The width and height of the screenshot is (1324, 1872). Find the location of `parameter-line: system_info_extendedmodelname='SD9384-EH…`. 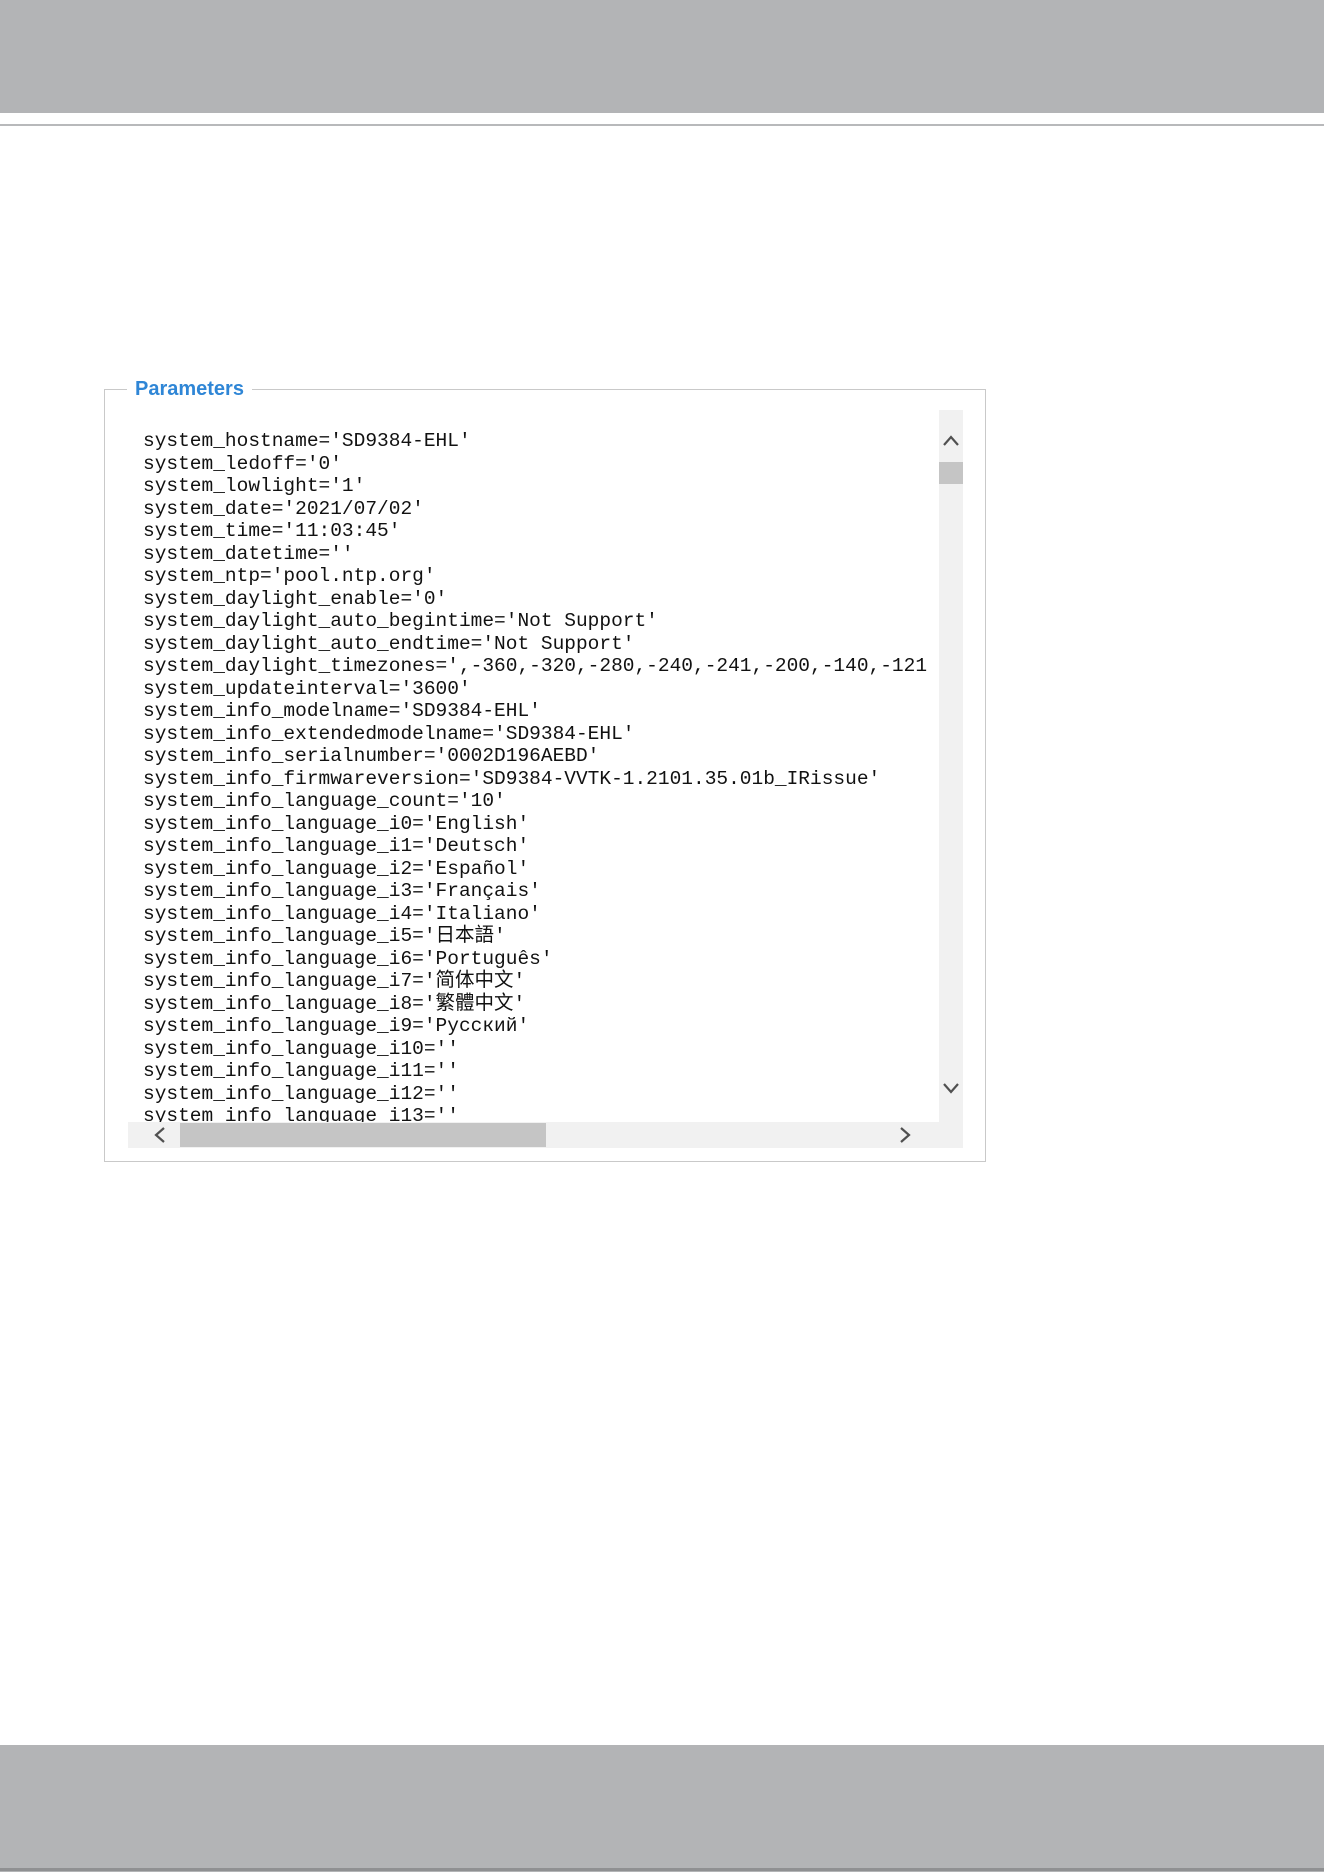

parameter-line: system_info_extendedmodelname='SD9384-EH… is located at coordinates (389, 733).